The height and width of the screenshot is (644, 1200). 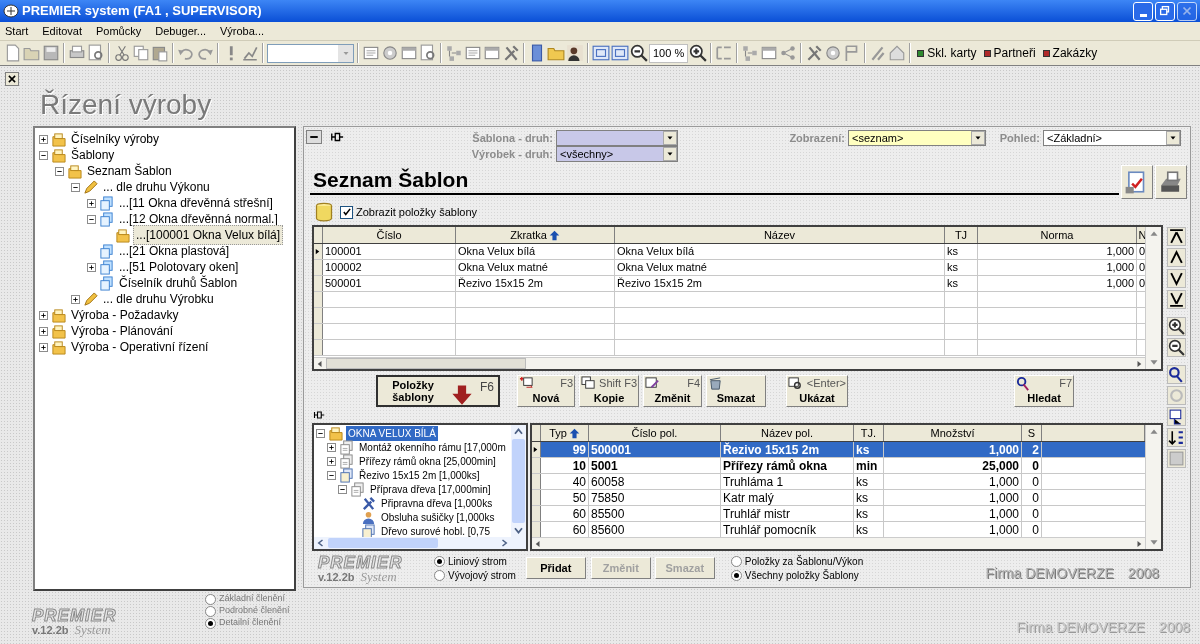 I want to click on tree-item: Seznam Šablon, so click(x=129, y=171).